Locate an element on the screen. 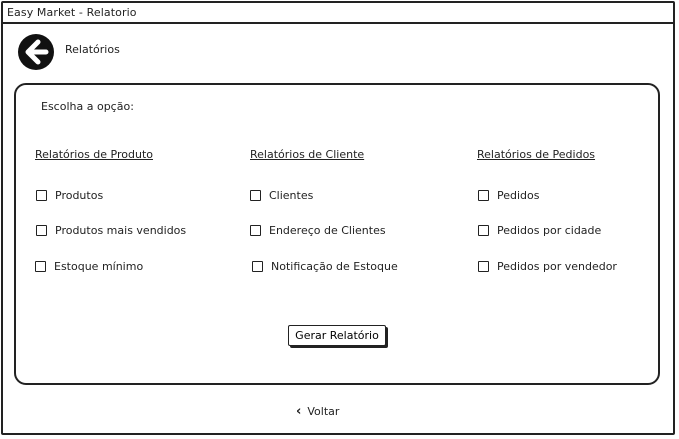  option-pedidos: Pedidos is located at coordinates (509, 195).